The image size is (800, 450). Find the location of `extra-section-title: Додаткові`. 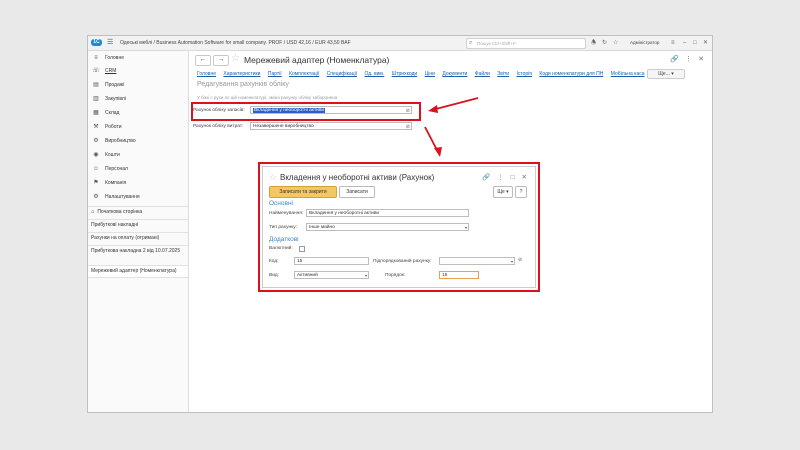

extra-section-title: Додаткові is located at coordinates (284, 239).